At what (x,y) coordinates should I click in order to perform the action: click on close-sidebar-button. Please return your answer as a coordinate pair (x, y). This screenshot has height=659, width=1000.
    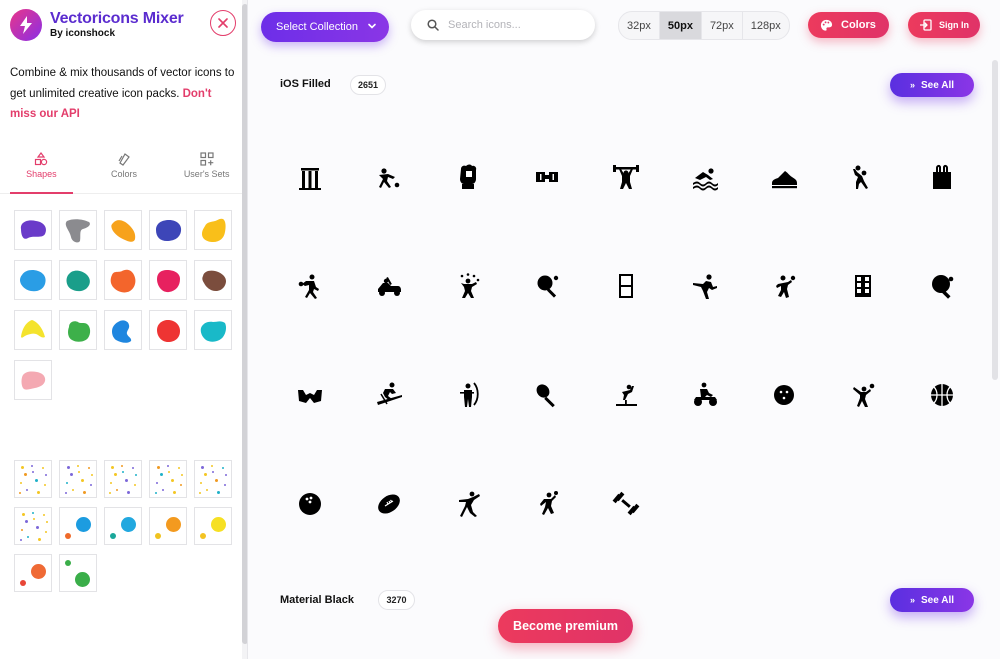
    Looking at the image, I should click on (223, 23).